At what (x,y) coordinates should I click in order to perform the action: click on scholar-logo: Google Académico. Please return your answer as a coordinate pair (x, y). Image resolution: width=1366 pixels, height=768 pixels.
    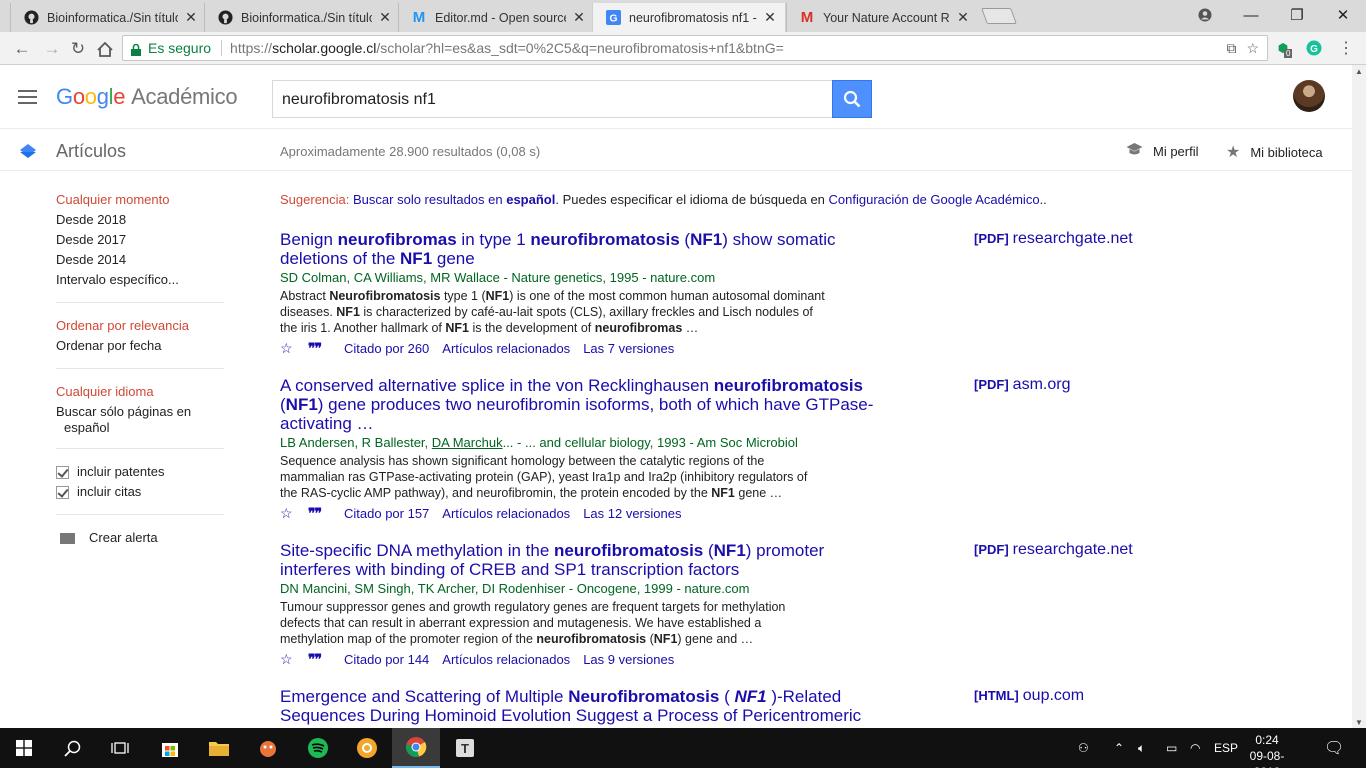
    Looking at the image, I should click on (147, 97).